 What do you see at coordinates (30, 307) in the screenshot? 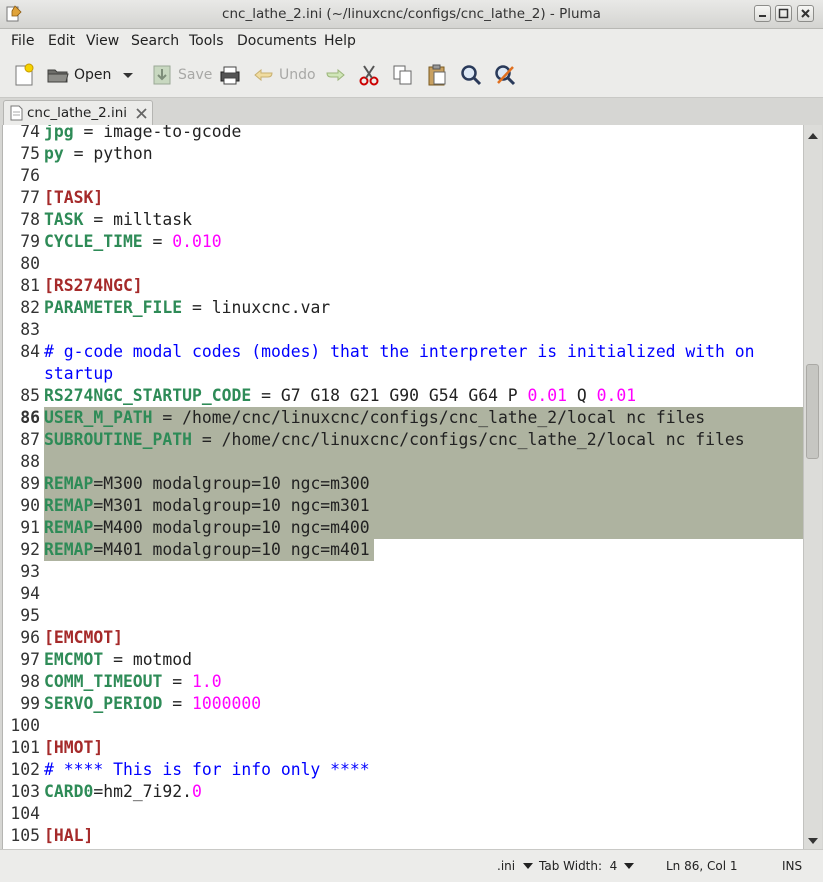
I see `line-number: 82` at bounding box center [30, 307].